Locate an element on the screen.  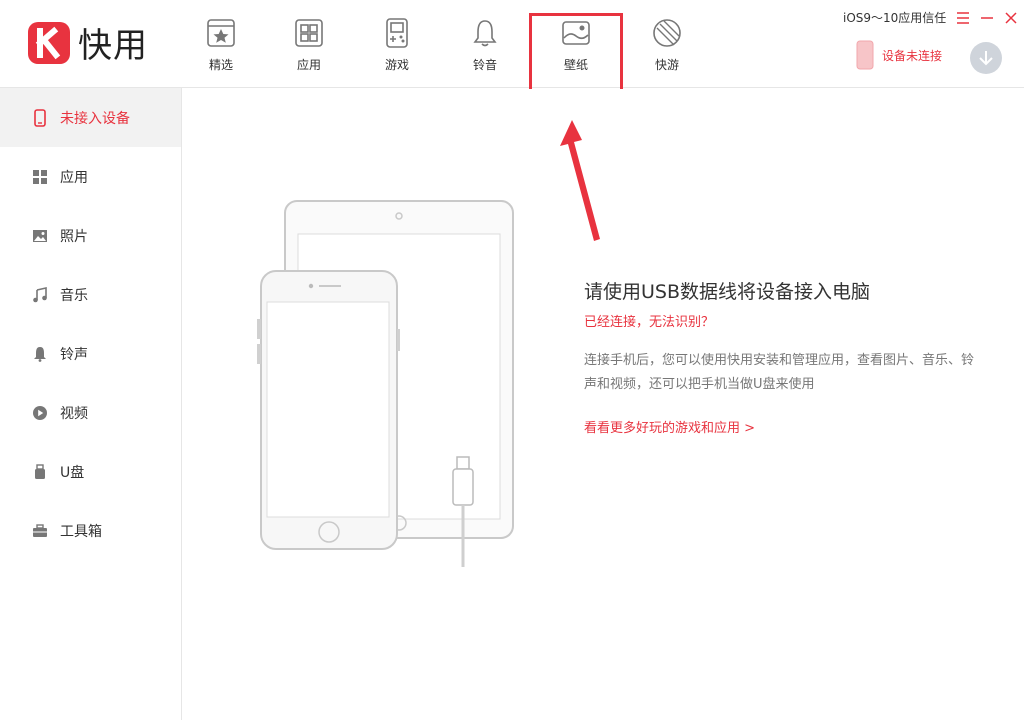
play-icon is located at coordinates (40, 412).